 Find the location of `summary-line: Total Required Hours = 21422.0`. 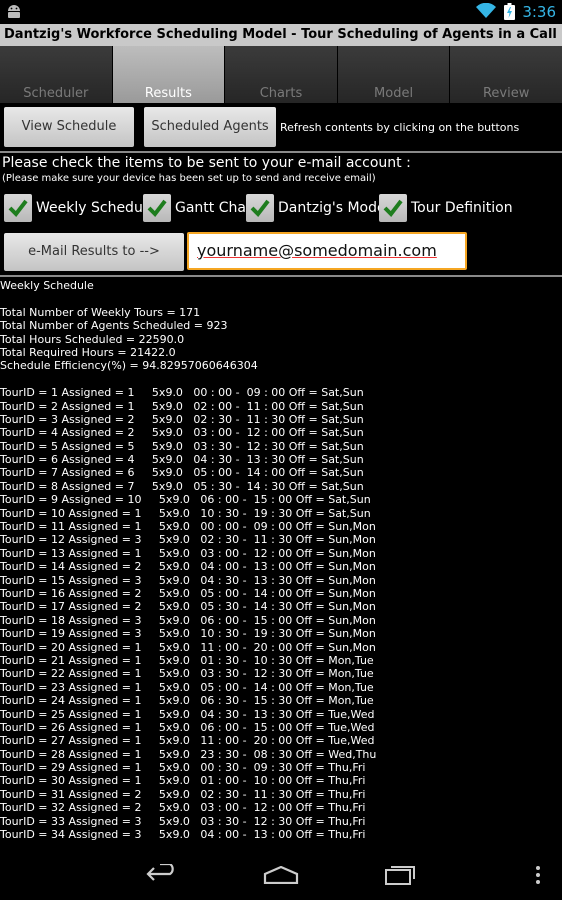

summary-line: Total Required Hours = 21422.0 is located at coordinates (88, 352).